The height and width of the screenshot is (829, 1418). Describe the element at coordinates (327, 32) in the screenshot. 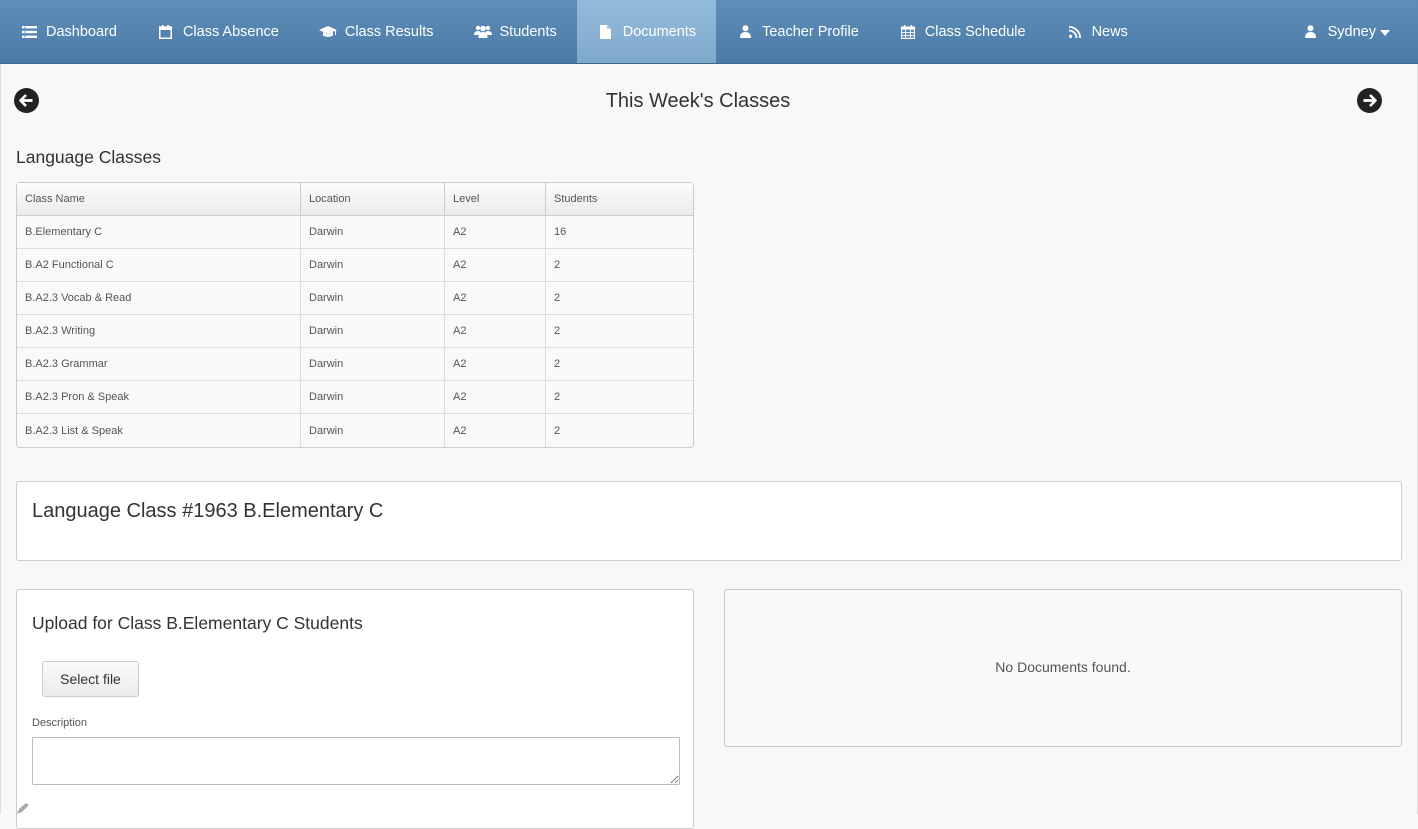

I see `graduation-cap-icon` at that location.